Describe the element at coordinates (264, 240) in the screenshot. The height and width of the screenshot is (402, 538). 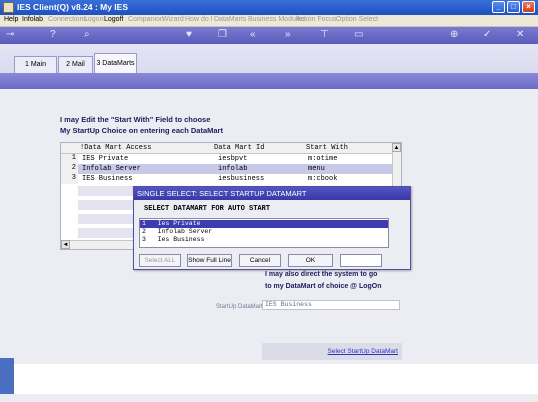
I see `list-item: 3 Ies Business` at that location.